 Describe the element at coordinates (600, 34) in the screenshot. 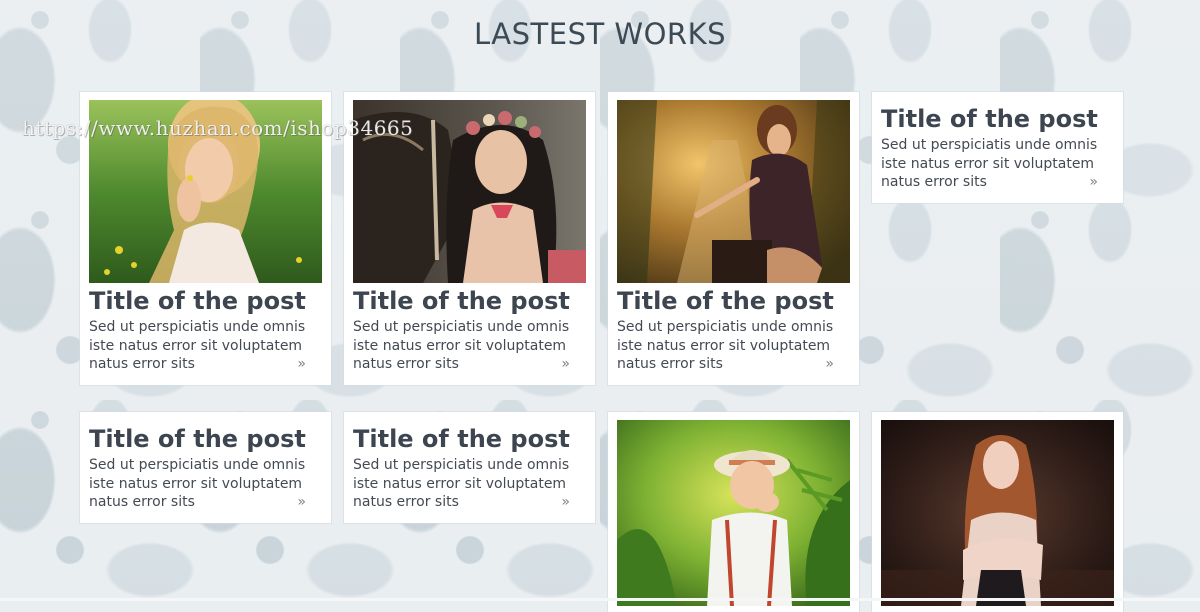

I see `section-title: LASTEST WORKS` at that location.